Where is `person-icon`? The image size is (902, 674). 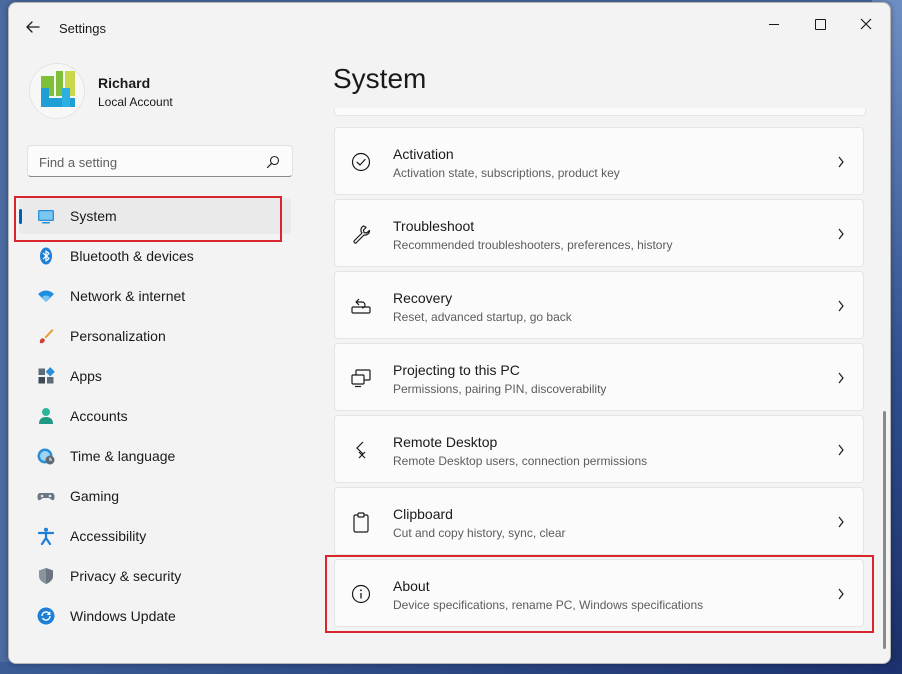
person-icon is located at coordinates (46, 416).